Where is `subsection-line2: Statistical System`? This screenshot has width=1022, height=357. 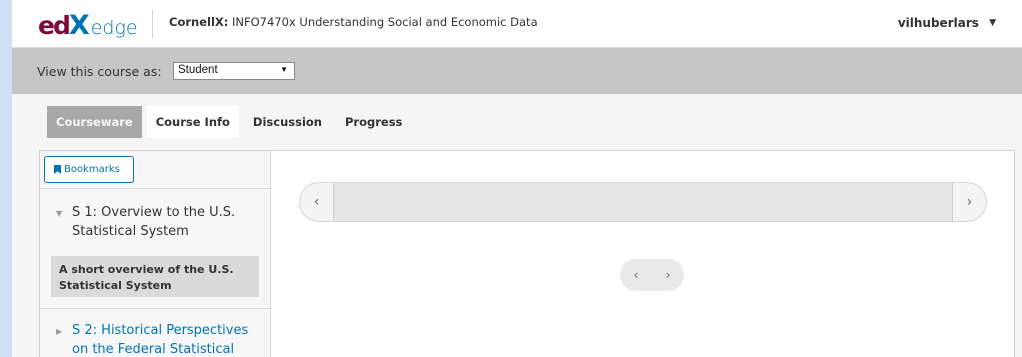 subsection-line2: Statistical System is located at coordinates (115, 285).